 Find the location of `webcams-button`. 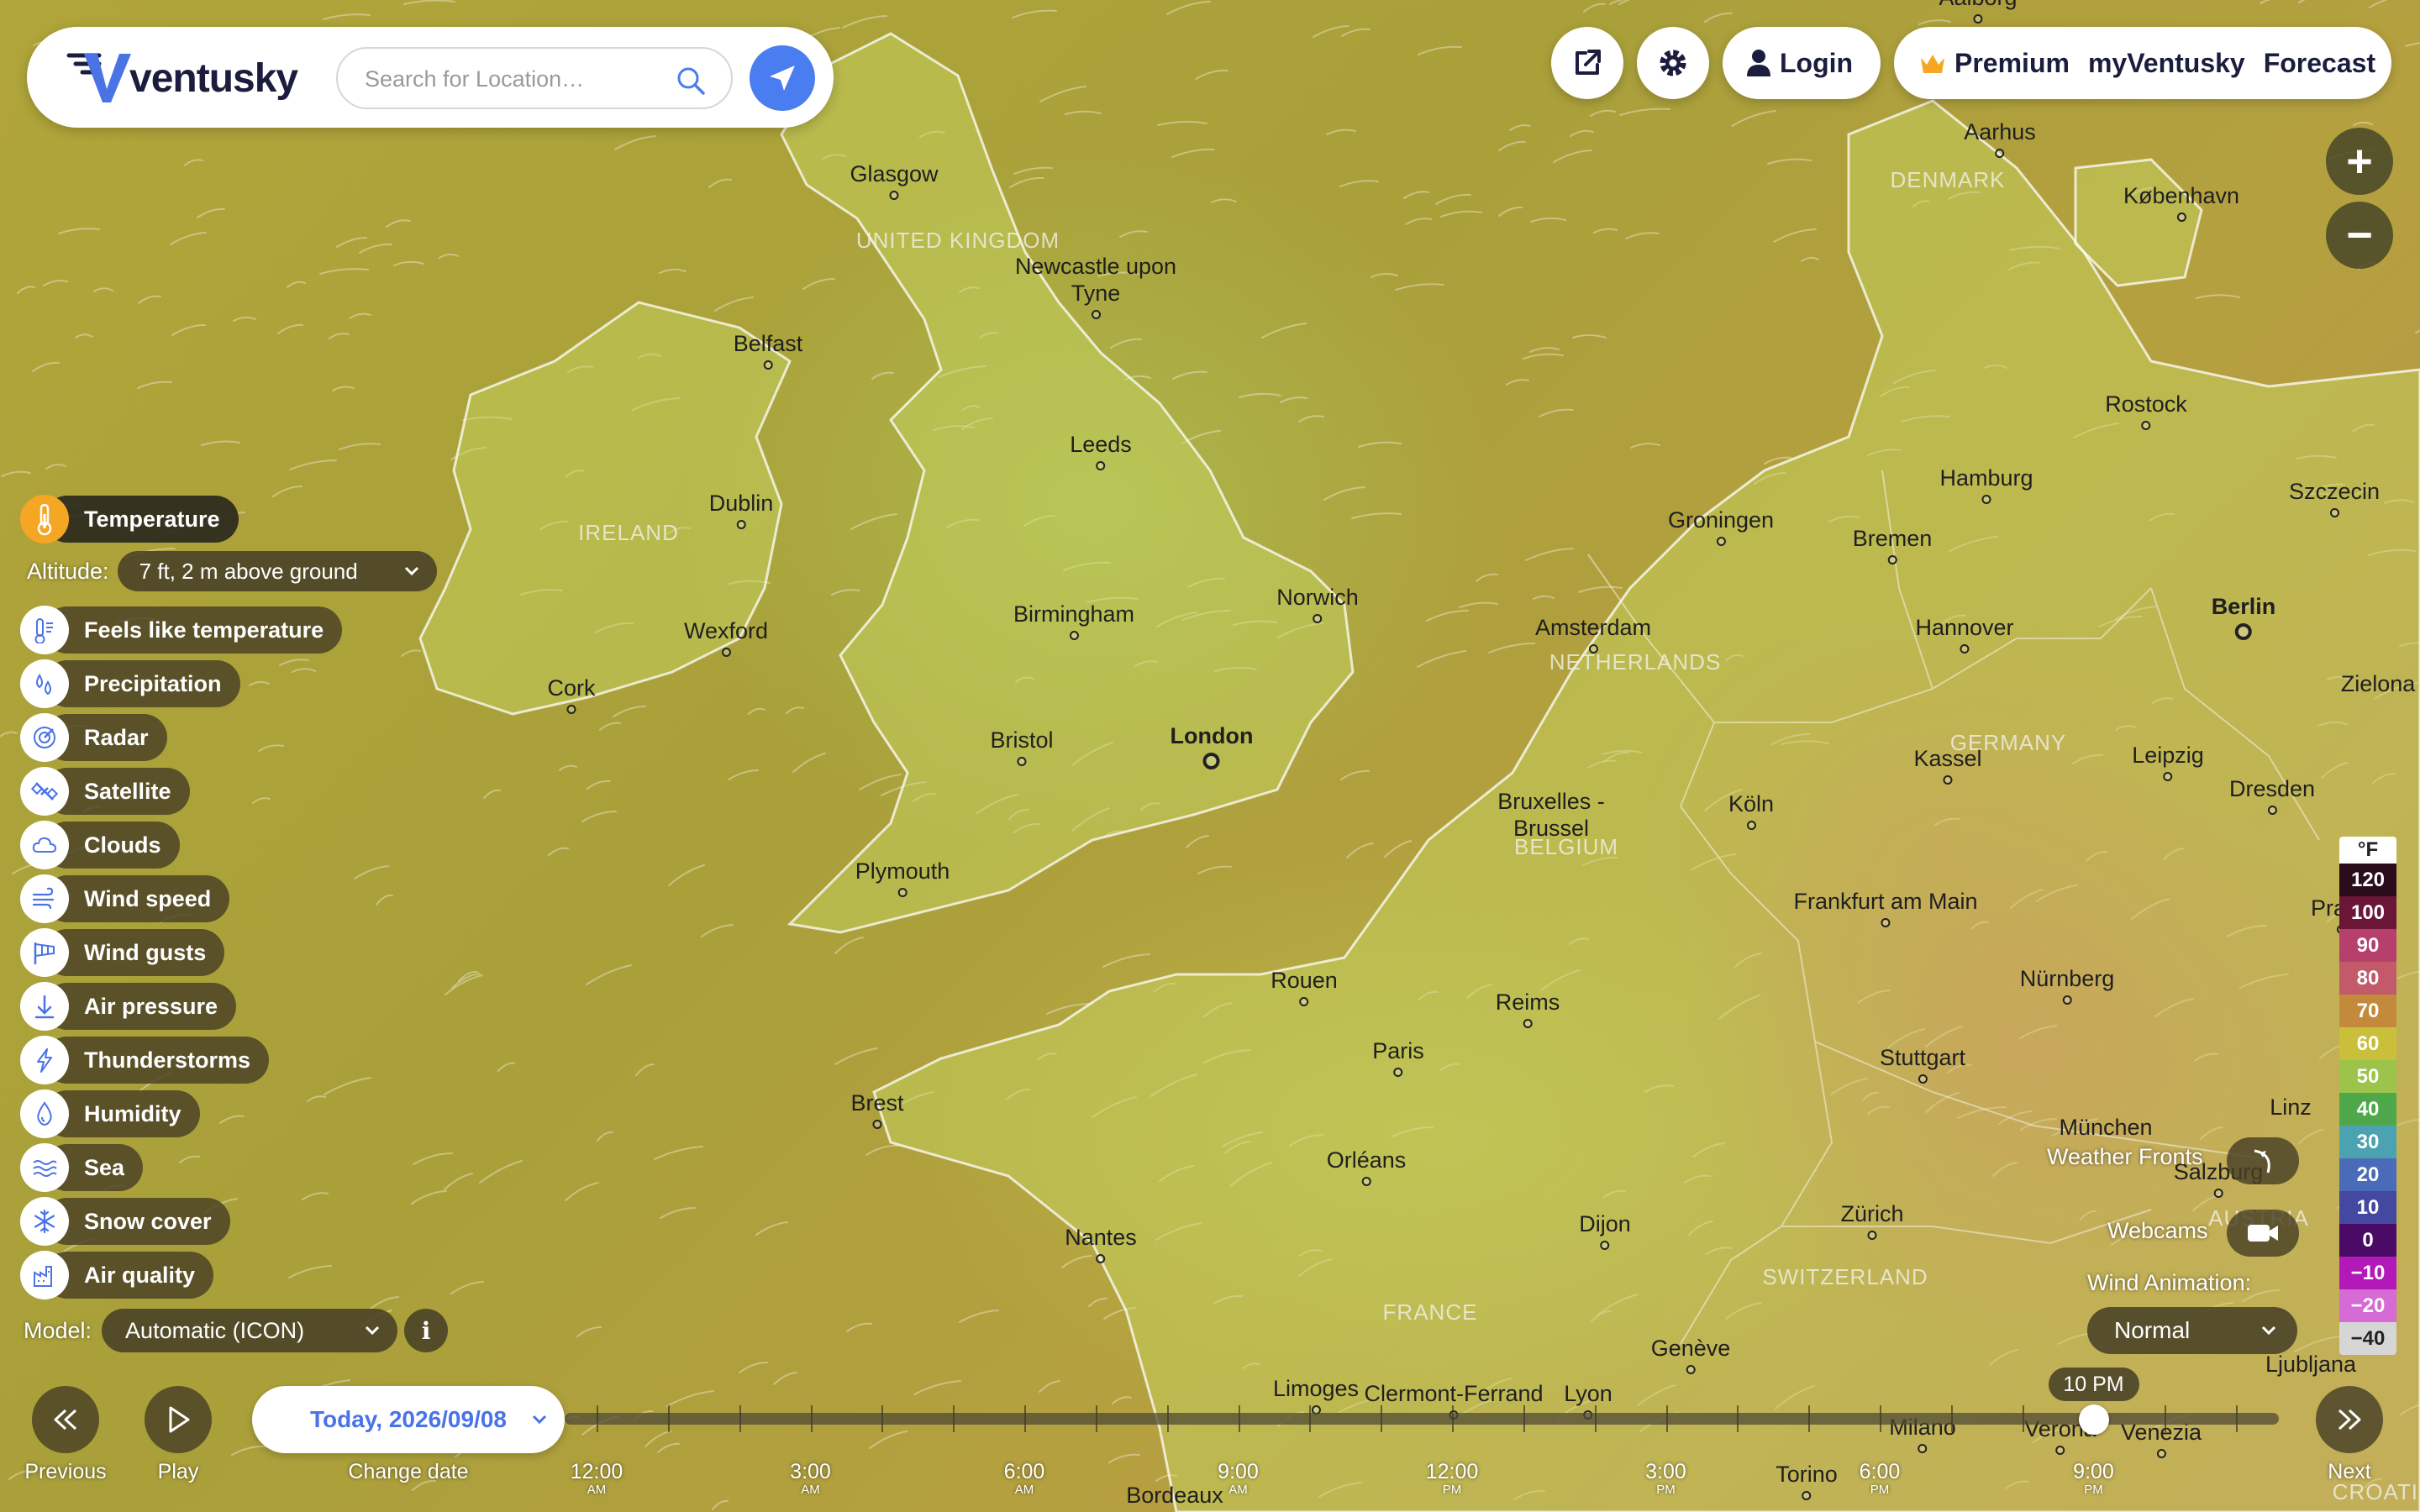

webcams-button is located at coordinates (2263, 1233).